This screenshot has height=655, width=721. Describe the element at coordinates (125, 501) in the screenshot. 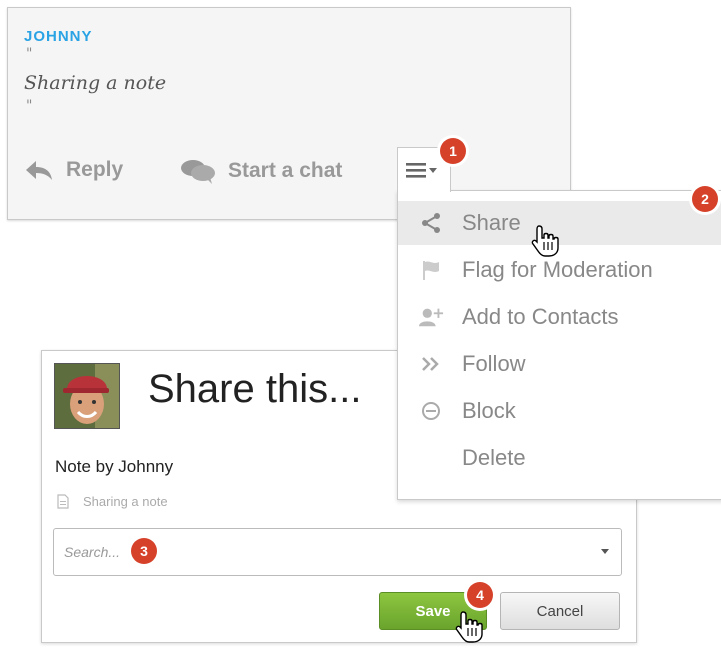

I see `note-preview-text: Sharing a note` at that location.